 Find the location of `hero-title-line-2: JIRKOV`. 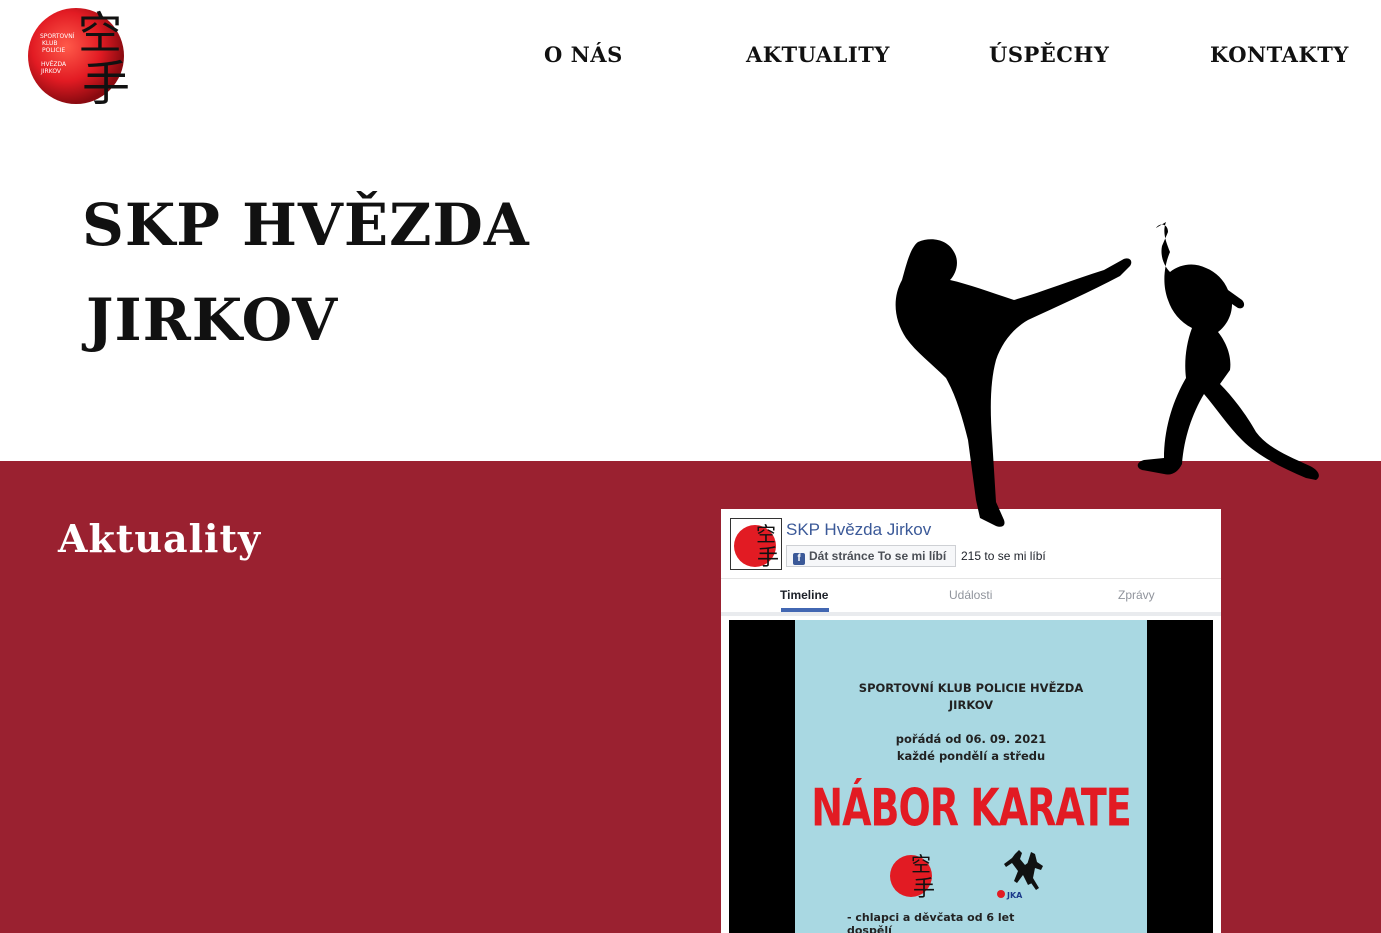

hero-title-line-2: JIRKOV is located at coordinates (212, 320).